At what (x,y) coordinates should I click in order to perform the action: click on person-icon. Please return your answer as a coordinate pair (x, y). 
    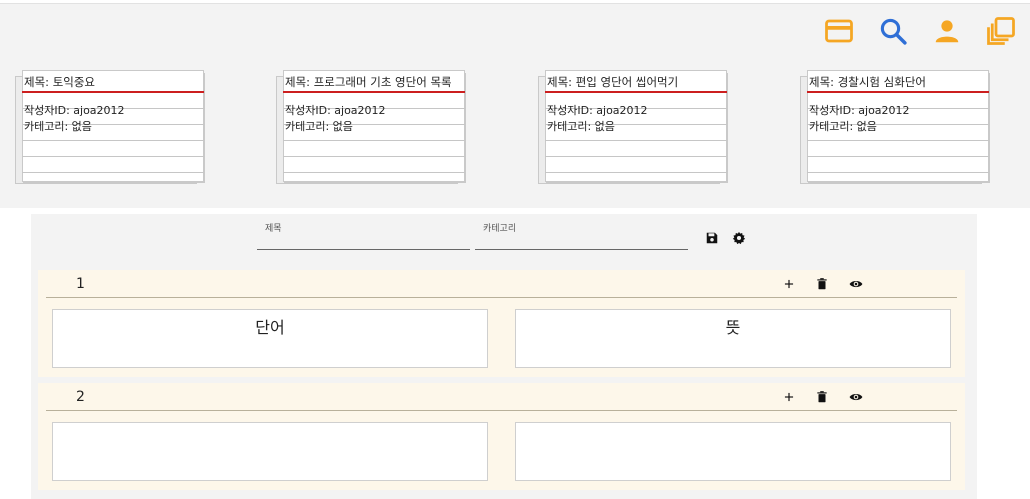
    Looking at the image, I should click on (947, 31).